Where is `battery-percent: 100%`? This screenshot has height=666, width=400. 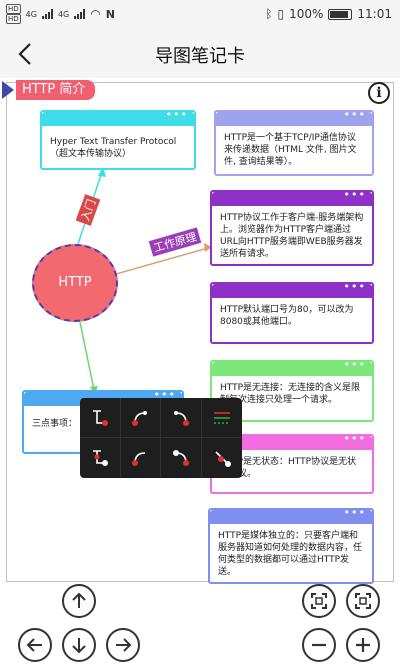 battery-percent: 100% is located at coordinates (306, 14).